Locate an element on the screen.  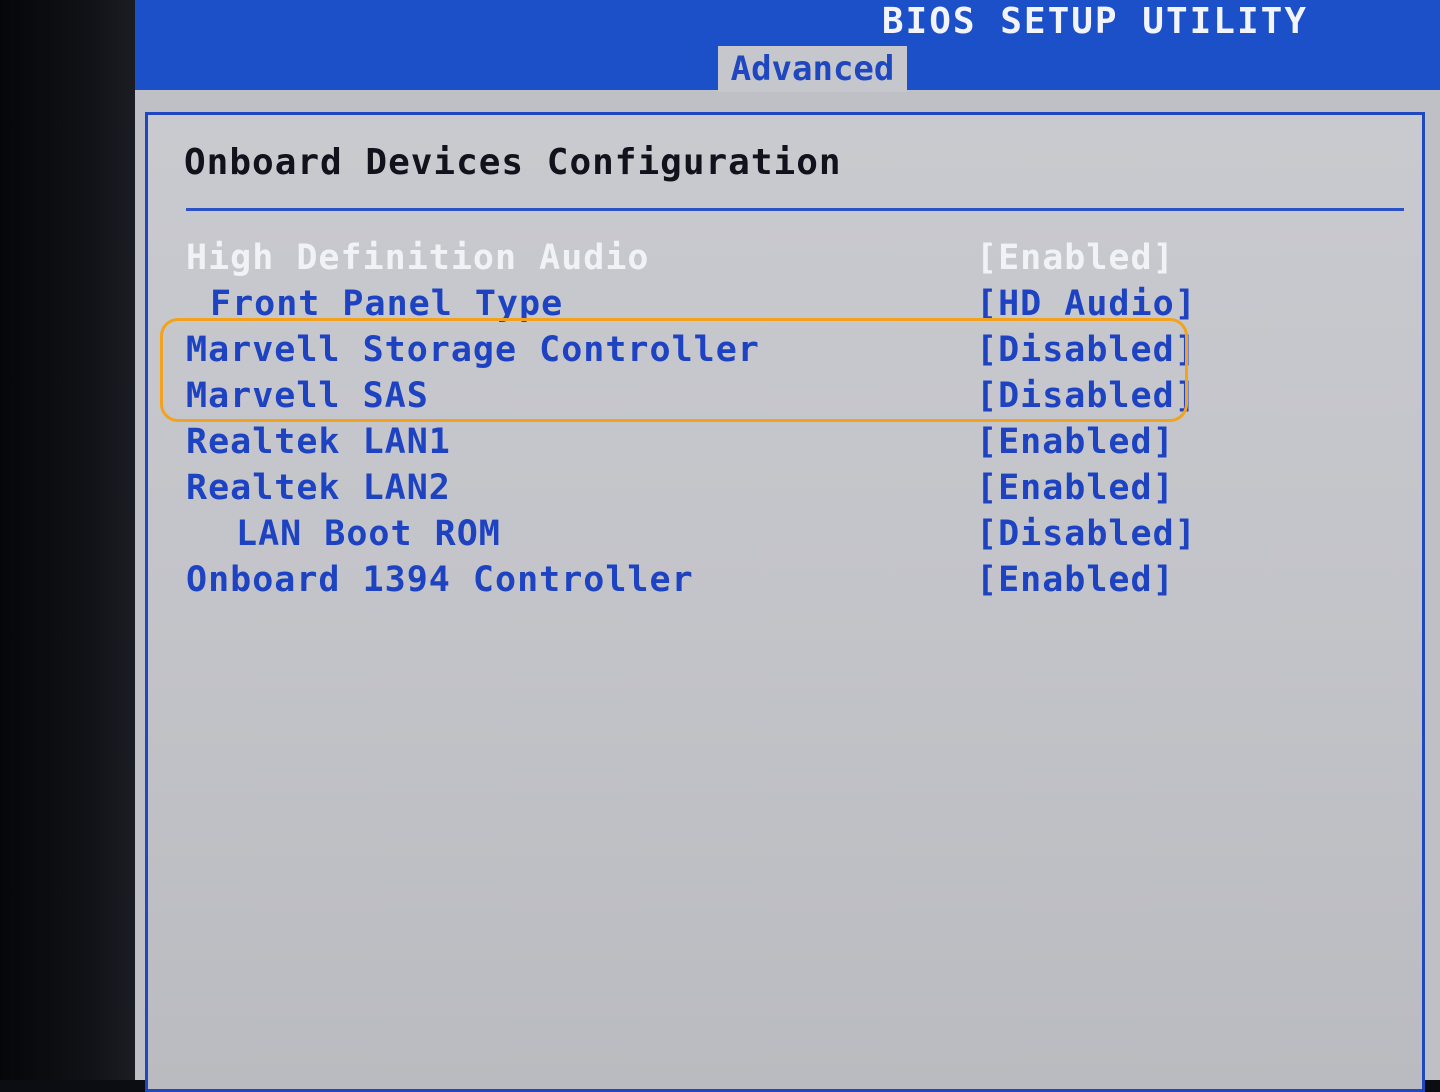
page-title: Onboard Devices Configuration is located at coordinates (513, 162).